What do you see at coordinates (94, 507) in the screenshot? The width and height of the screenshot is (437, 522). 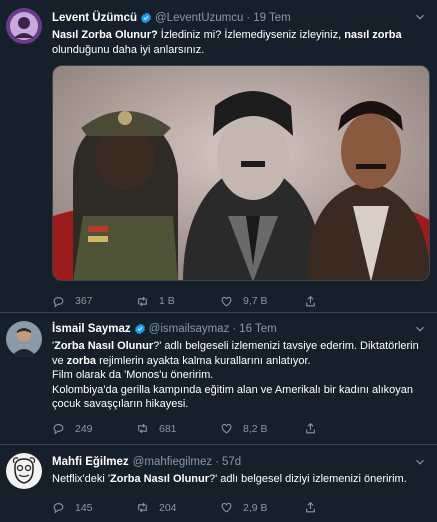 I see `reply-button: 145` at bounding box center [94, 507].